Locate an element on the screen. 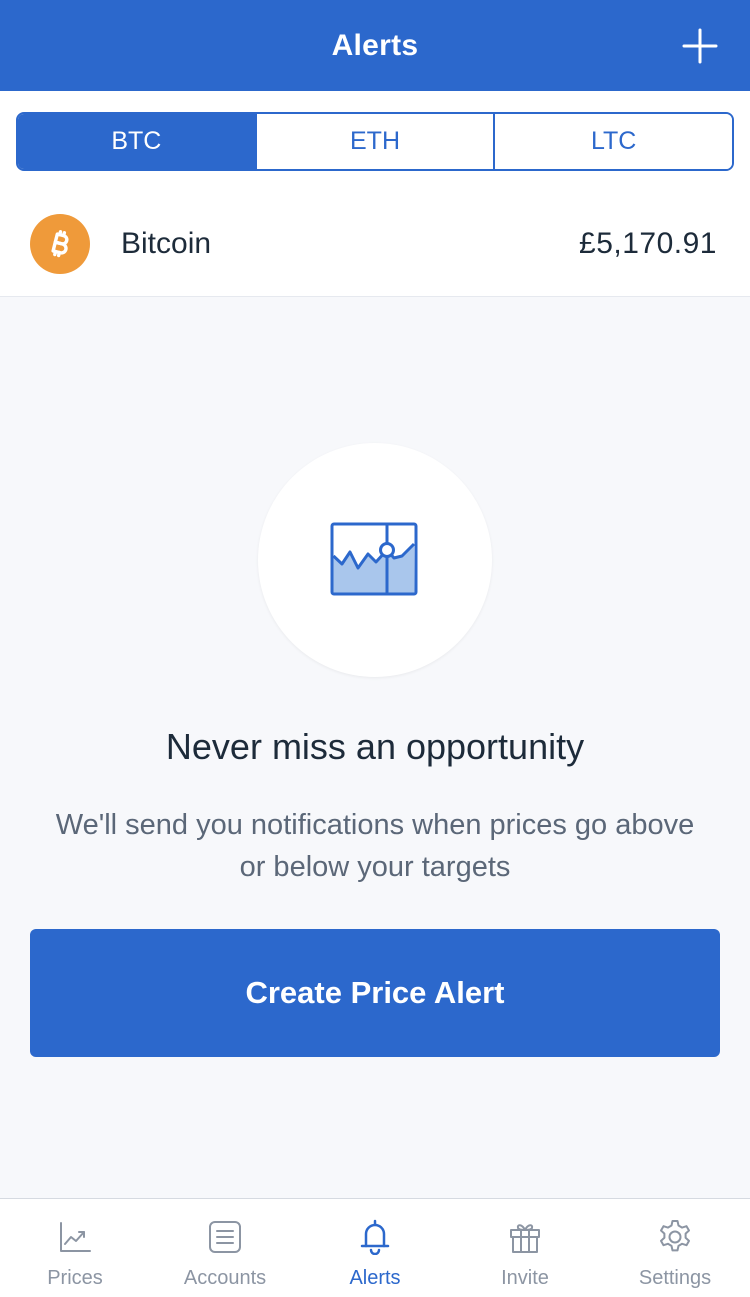  nav-header: Alerts is located at coordinates (375, 45).